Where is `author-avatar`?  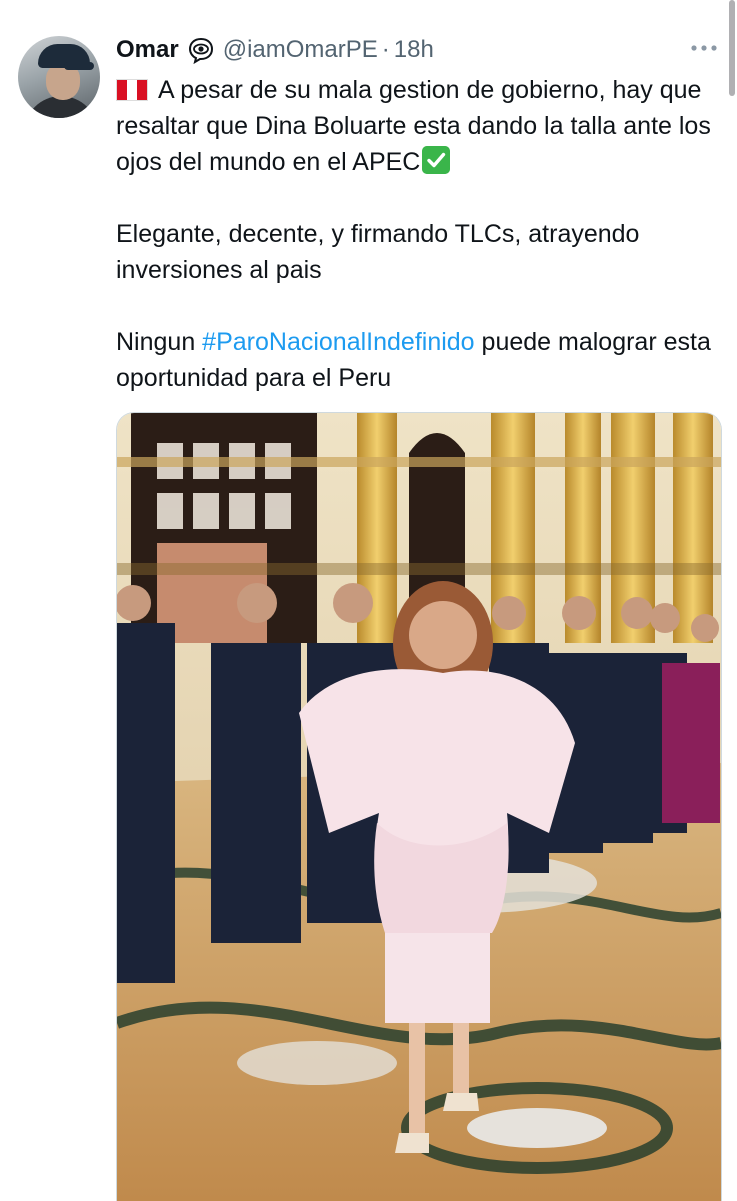
author-avatar is located at coordinates (59, 77).